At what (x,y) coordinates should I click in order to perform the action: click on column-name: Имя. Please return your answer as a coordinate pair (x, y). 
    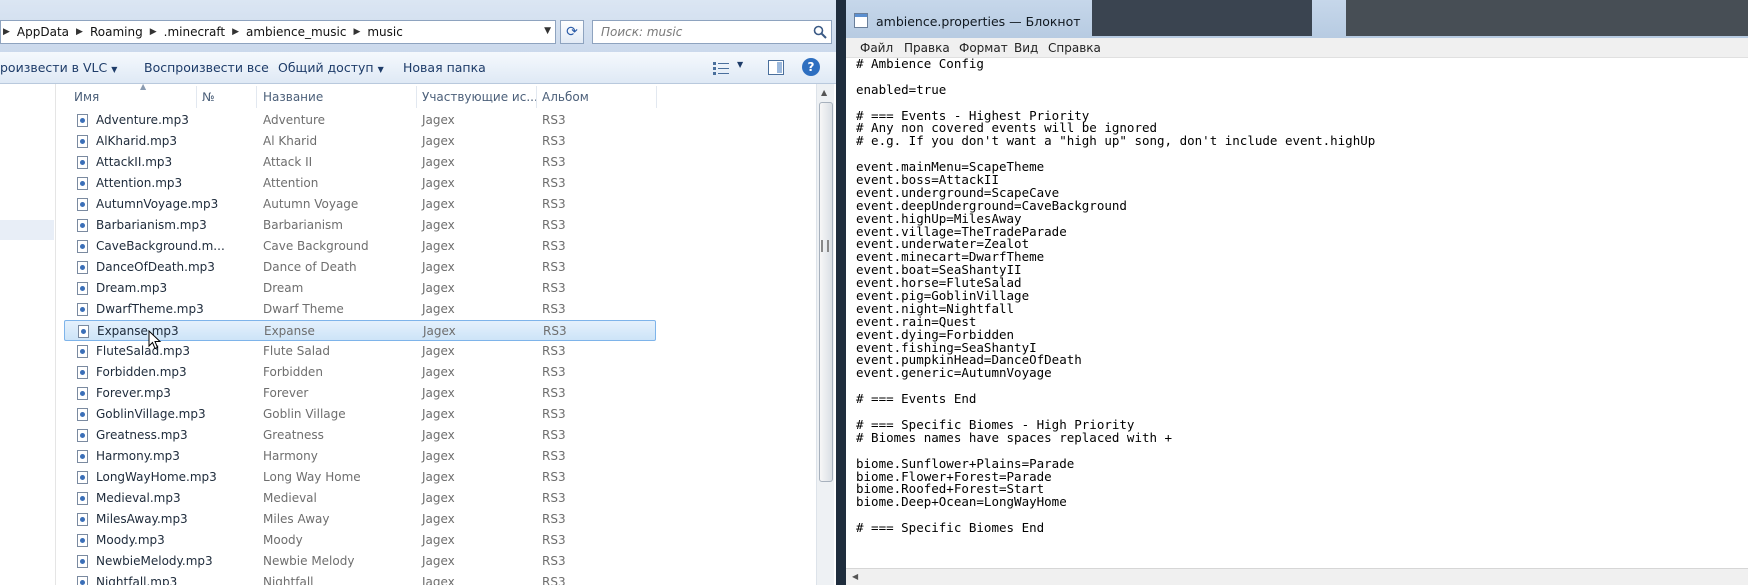
    Looking at the image, I should click on (86, 97).